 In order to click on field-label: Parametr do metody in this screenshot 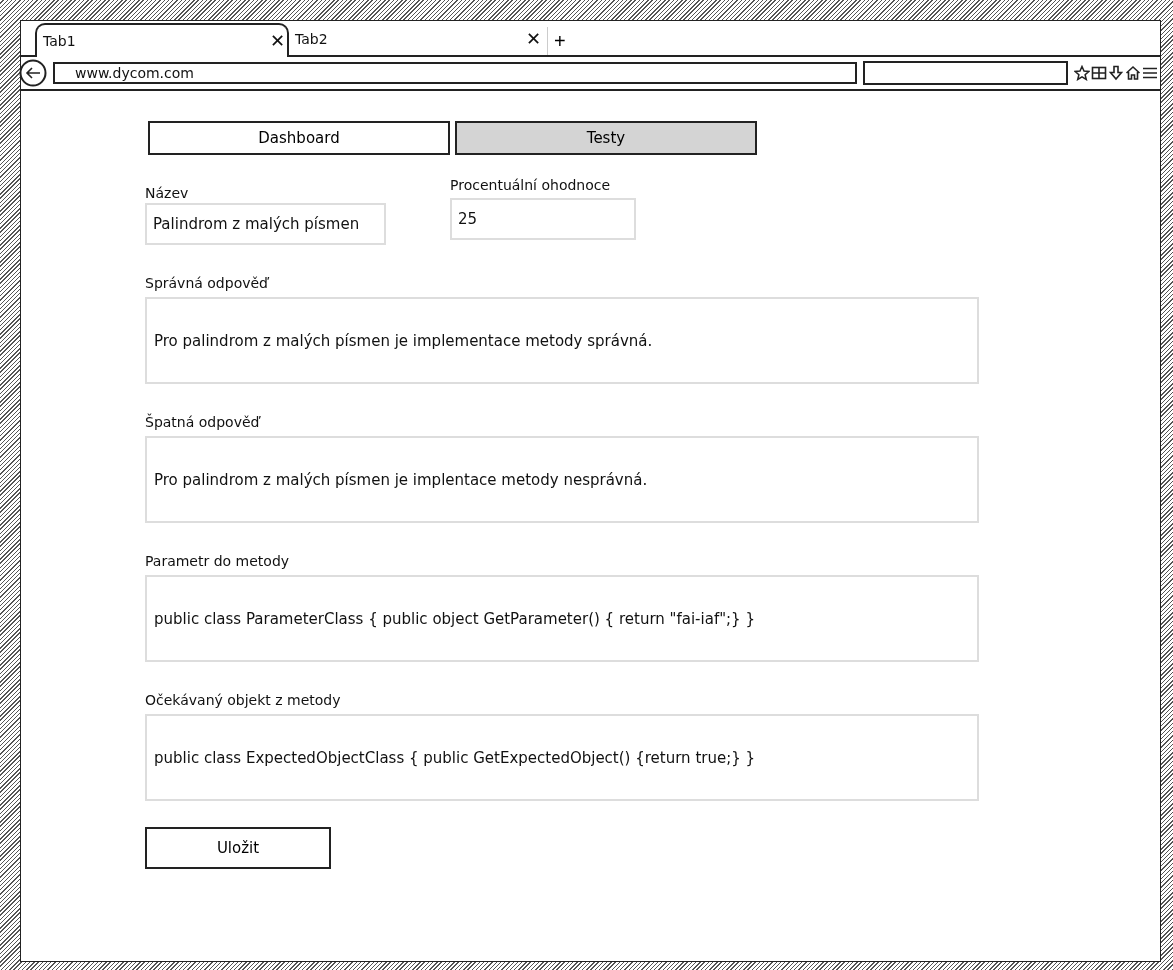, I will do `click(218, 561)`.